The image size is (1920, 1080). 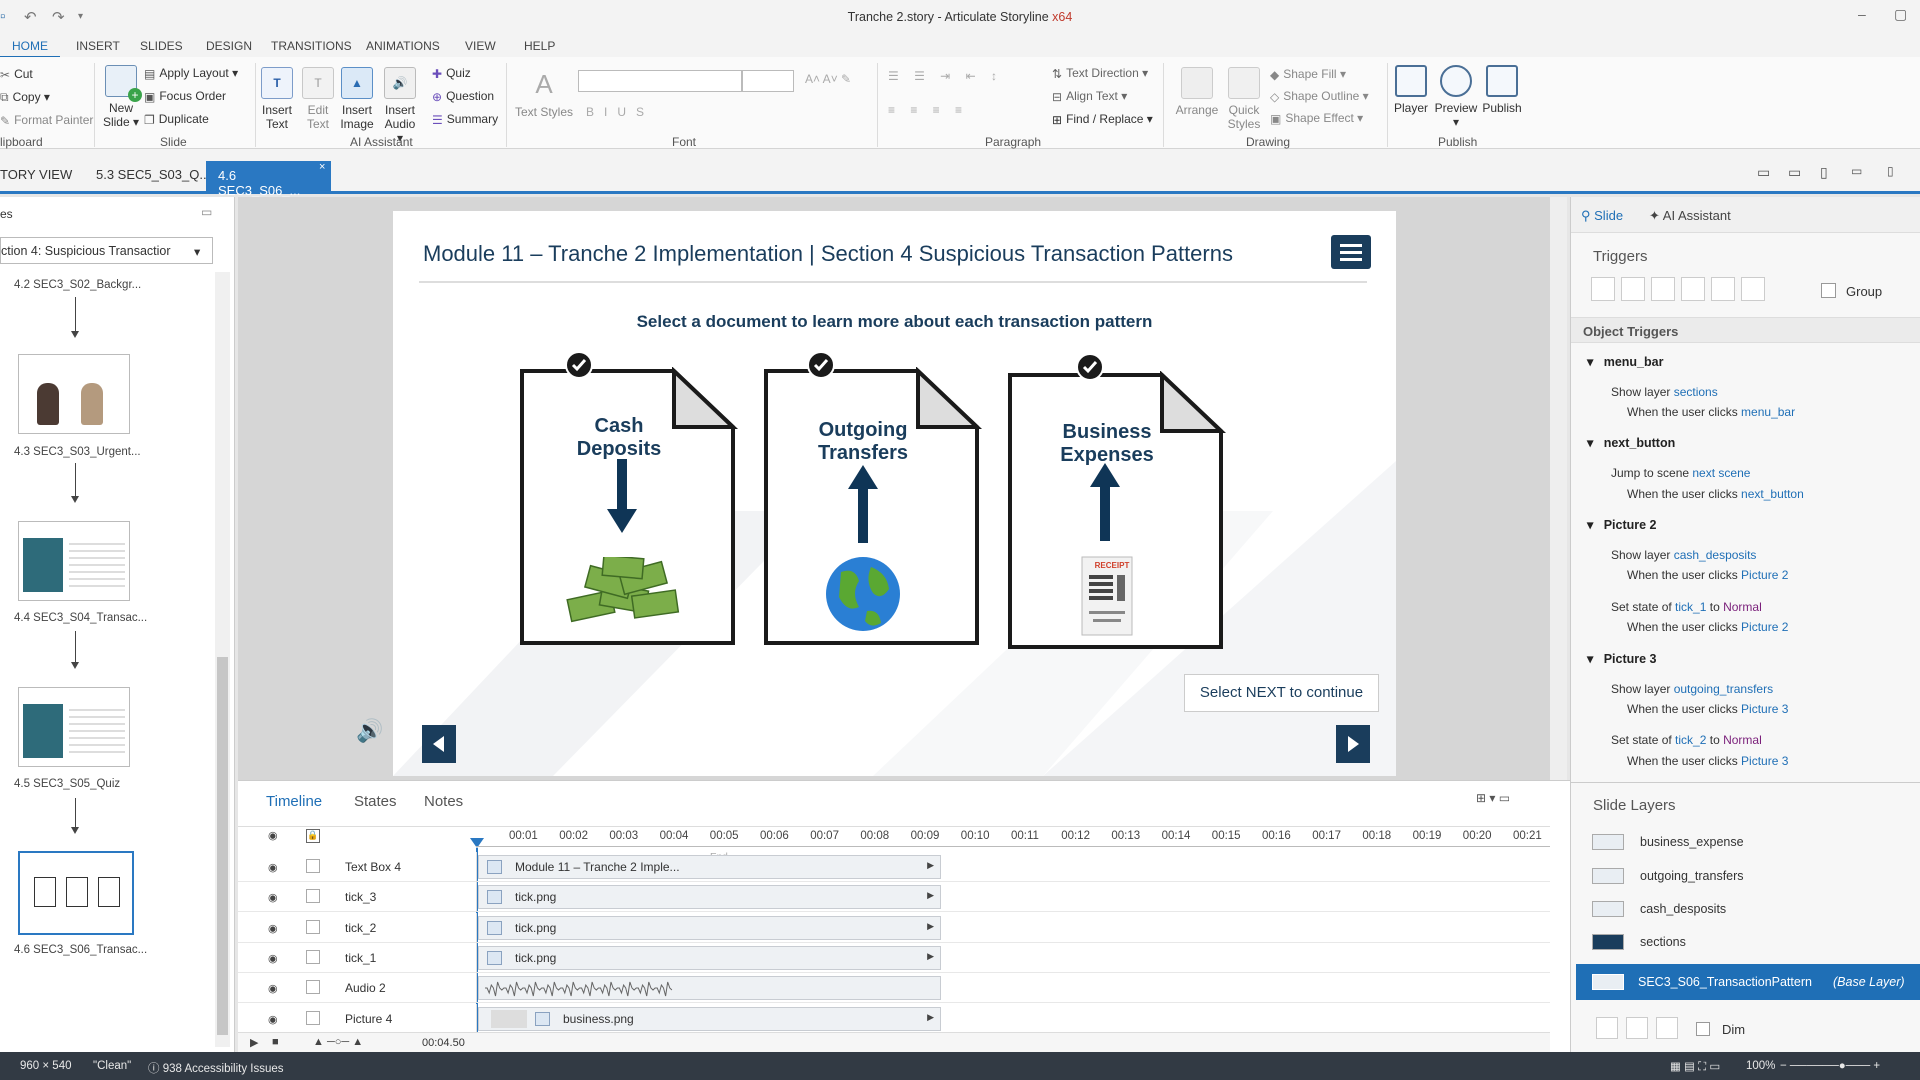 I want to click on trigger-action: Show layer outgoing_transfers, so click(x=1692, y=689).